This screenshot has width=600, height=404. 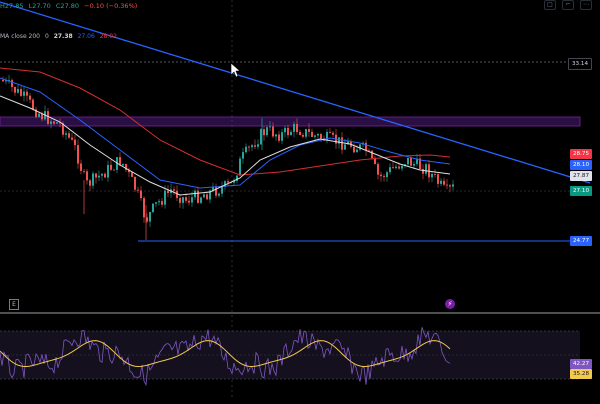 What do you see at coordinates (580, 176) in the screenshot?
I see `price-tag-white-ma: 27.87` at bounding box center [580, 176].